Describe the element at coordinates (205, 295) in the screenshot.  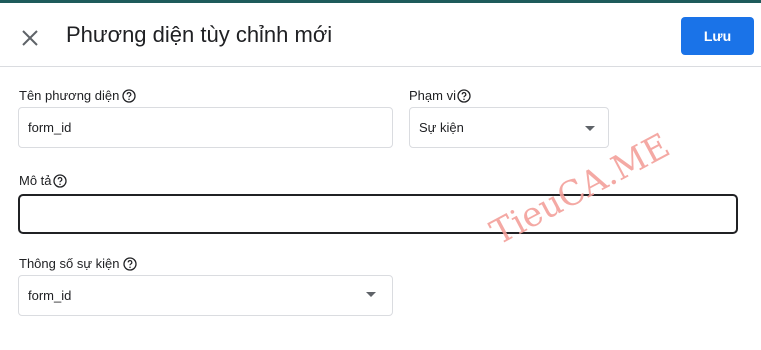
I see `event-parameter-select: form_id` at that location.